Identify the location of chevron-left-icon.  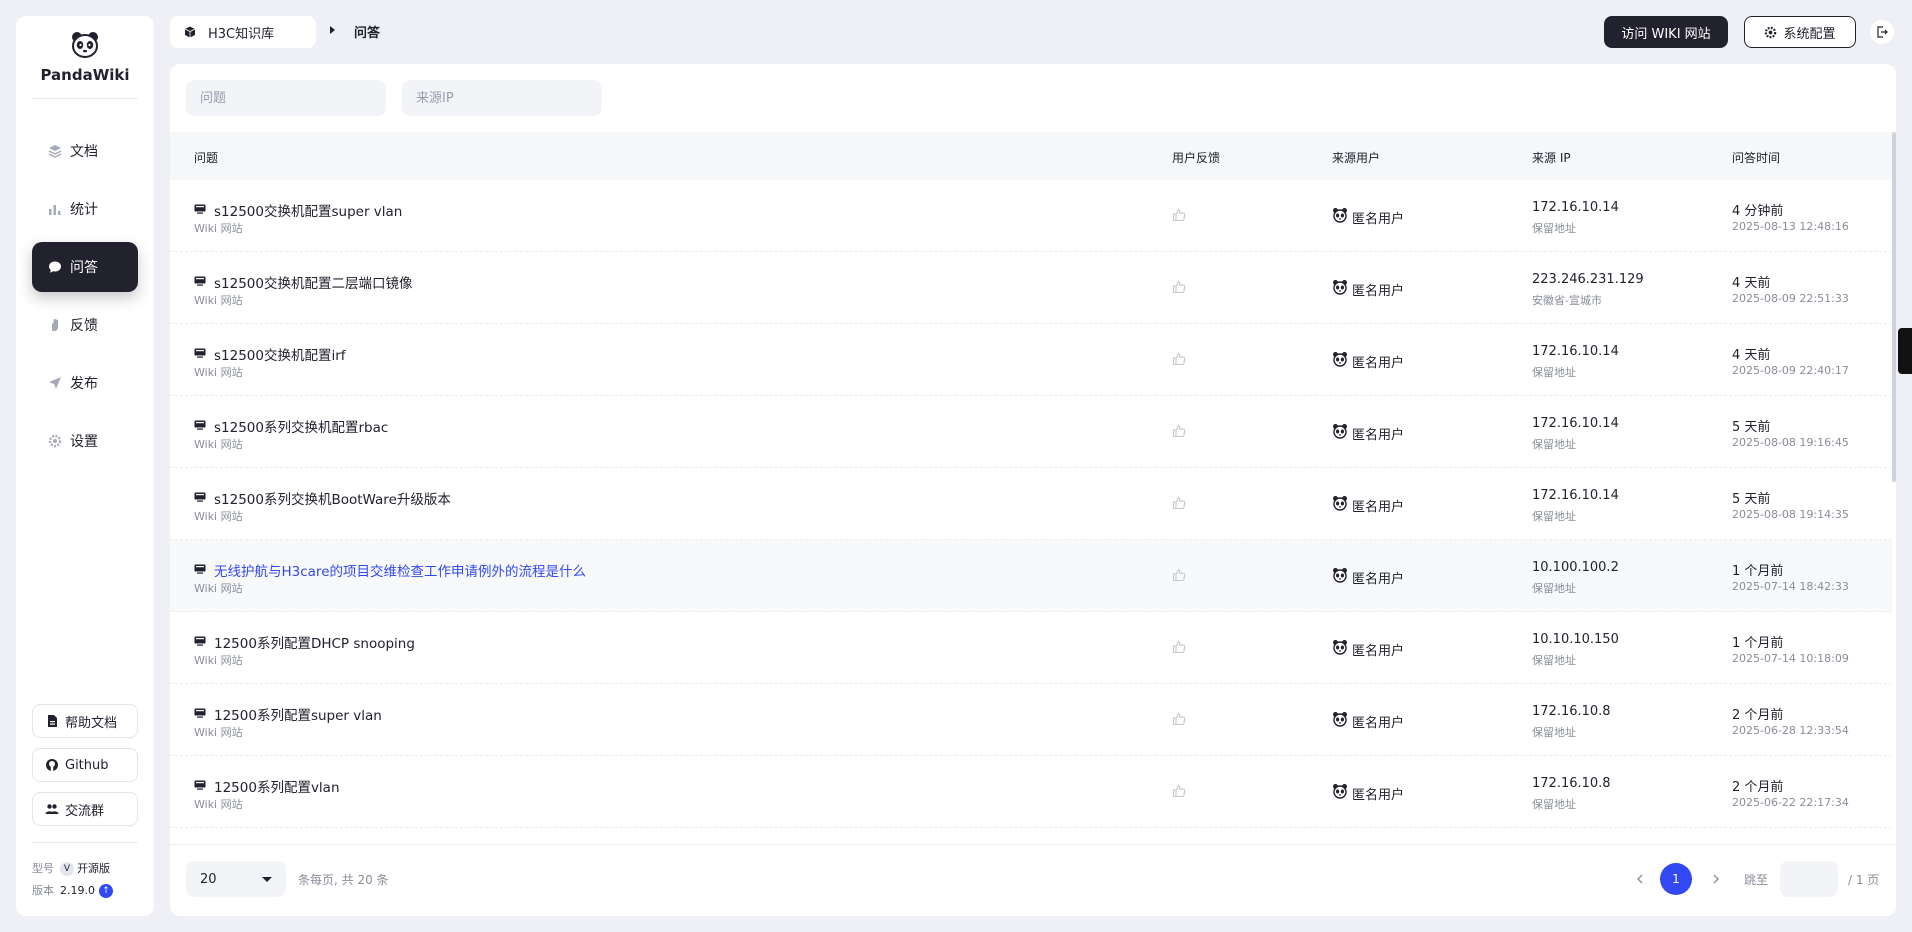
(1640, 879).